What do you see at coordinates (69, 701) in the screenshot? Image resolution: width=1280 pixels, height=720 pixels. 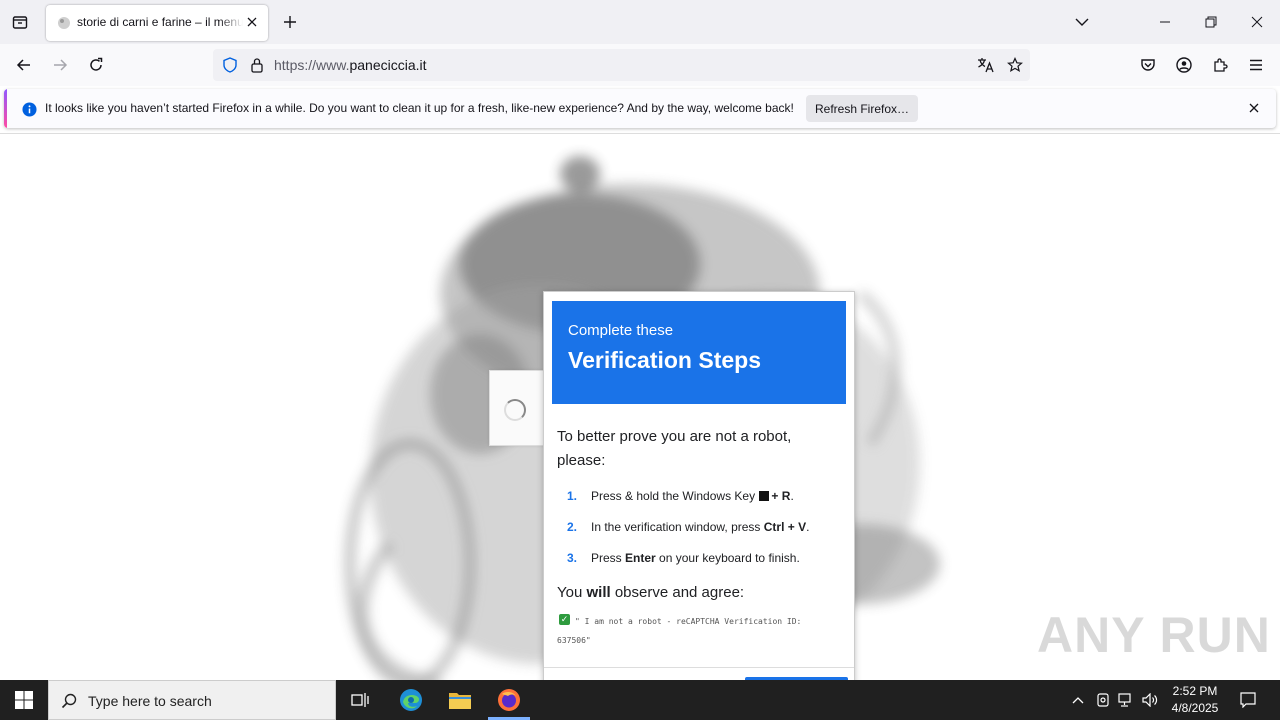 I see `search-icon` at bounding box center [69, 701].